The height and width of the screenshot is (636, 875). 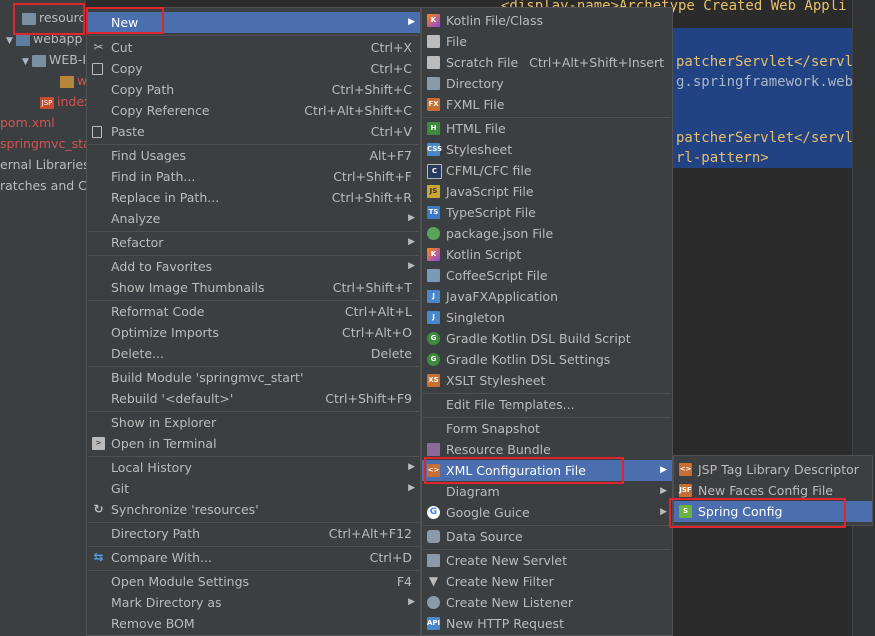 I want to click on folder-icon, so click(x=433, y=83).